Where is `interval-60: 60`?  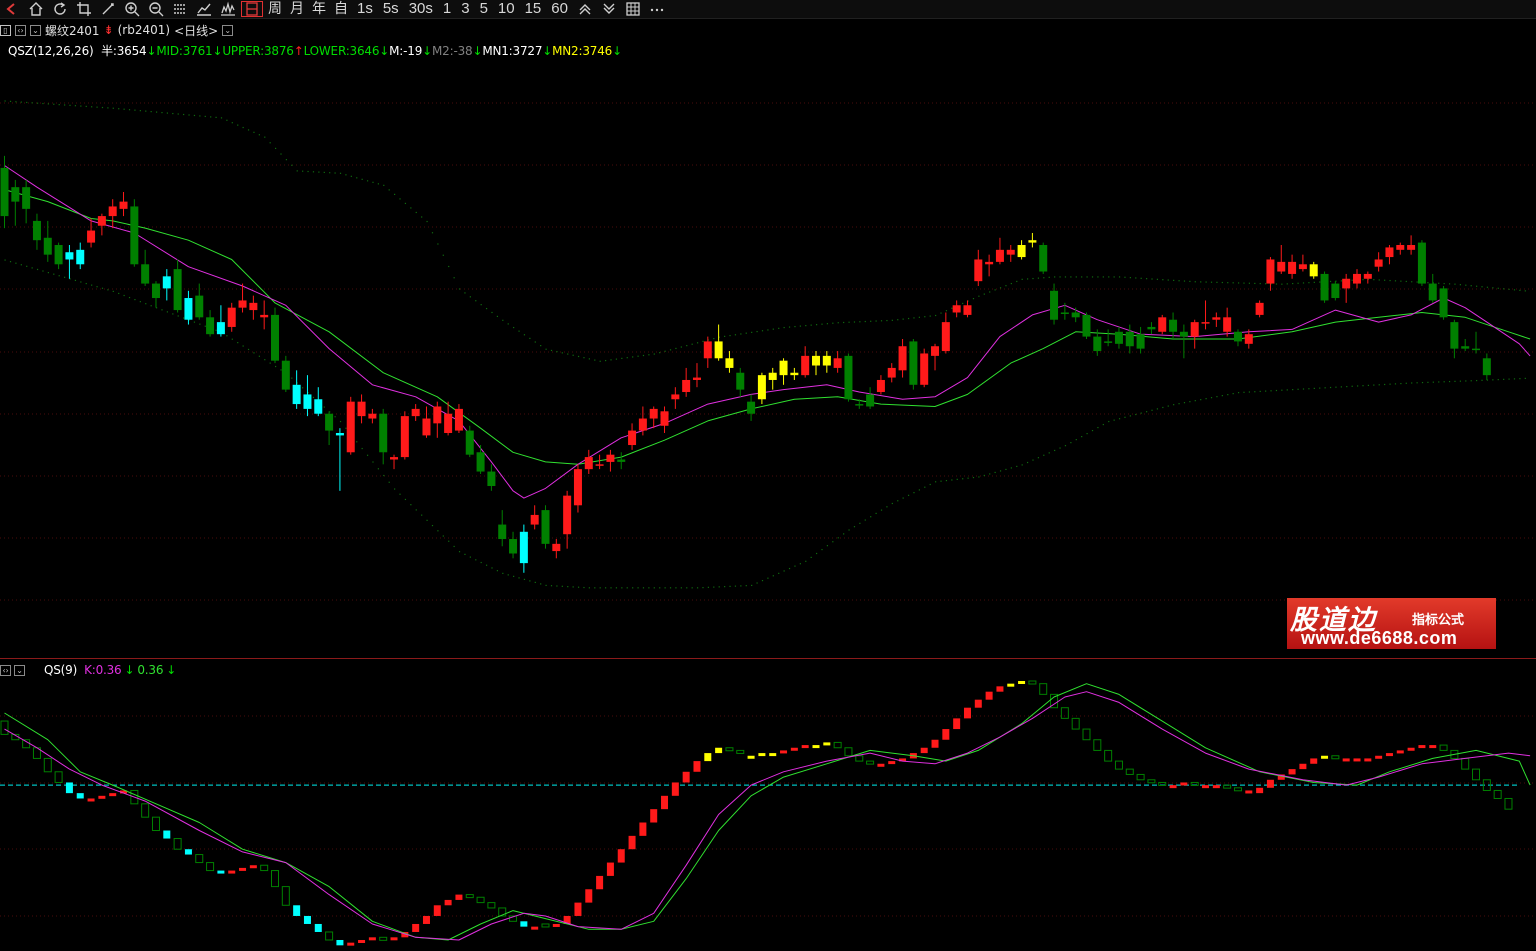 interval-60: 60 is located at coordinates (559, 9).